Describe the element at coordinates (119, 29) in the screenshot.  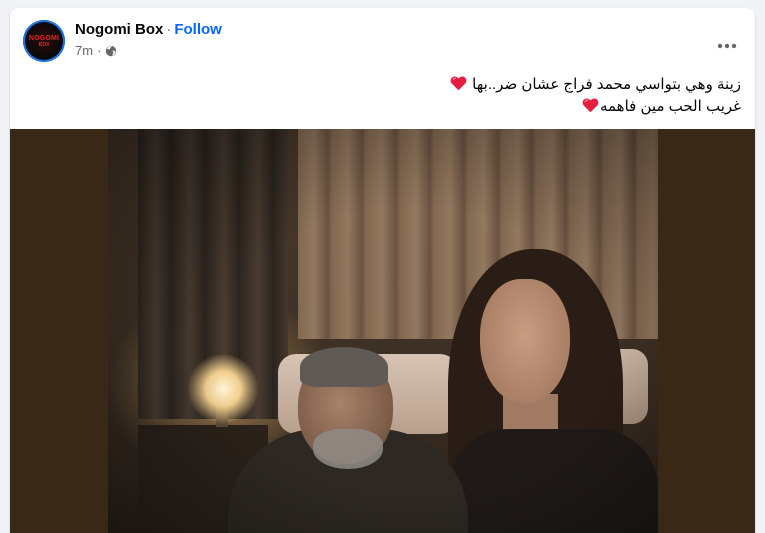
I see `page-name-link: Nogomi Box` at that location.